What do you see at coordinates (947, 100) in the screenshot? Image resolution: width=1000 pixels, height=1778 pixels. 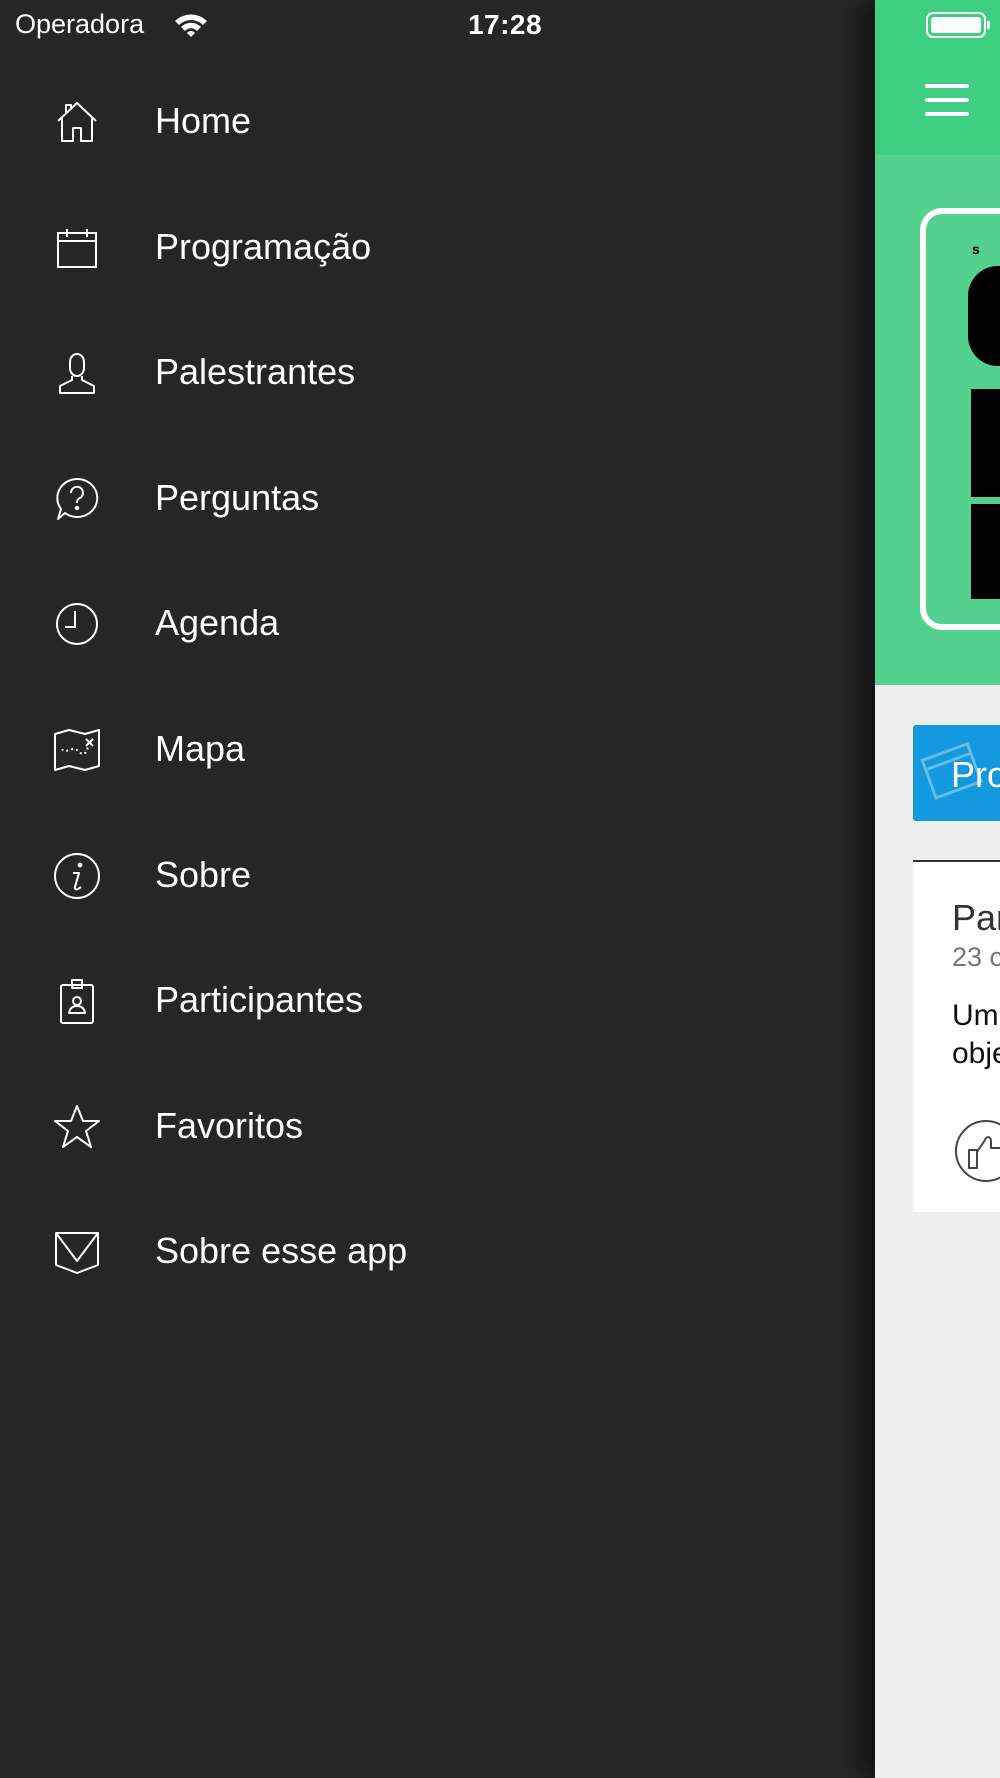 I see `hamburger-icon` at bounding box center [947, 100].